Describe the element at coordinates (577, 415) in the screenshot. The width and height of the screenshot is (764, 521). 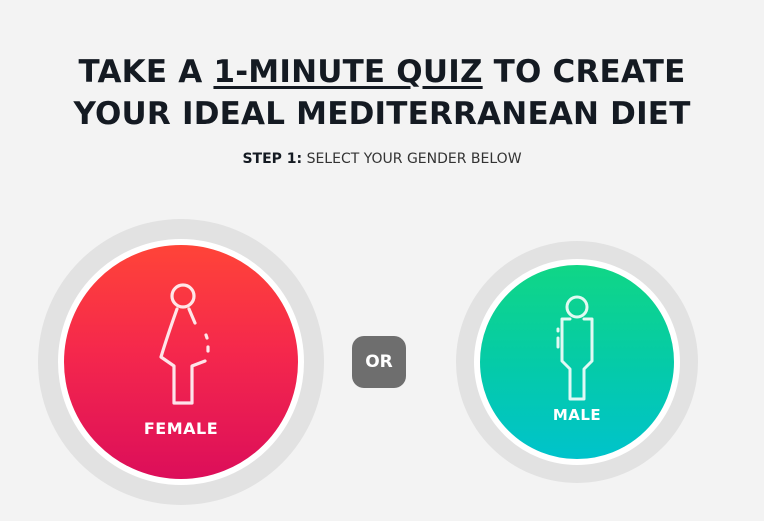
I see `male-label: MALE` at that location.